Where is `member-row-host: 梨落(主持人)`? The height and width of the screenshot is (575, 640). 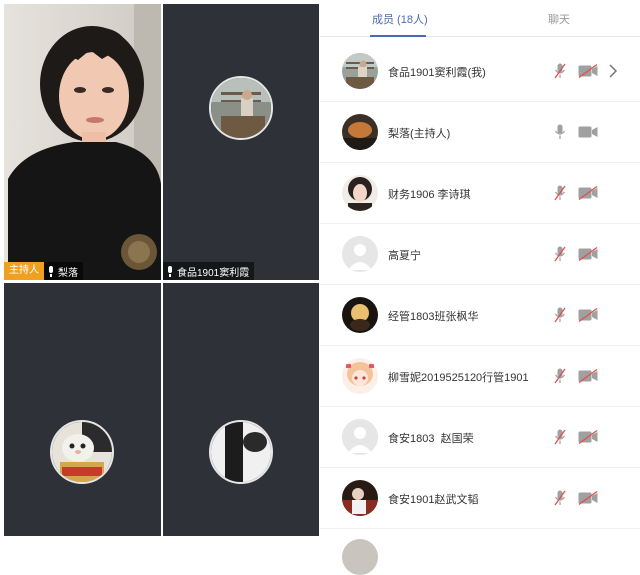
member-row-host: 梨落(主持人) is located at coordinates (480, 132).